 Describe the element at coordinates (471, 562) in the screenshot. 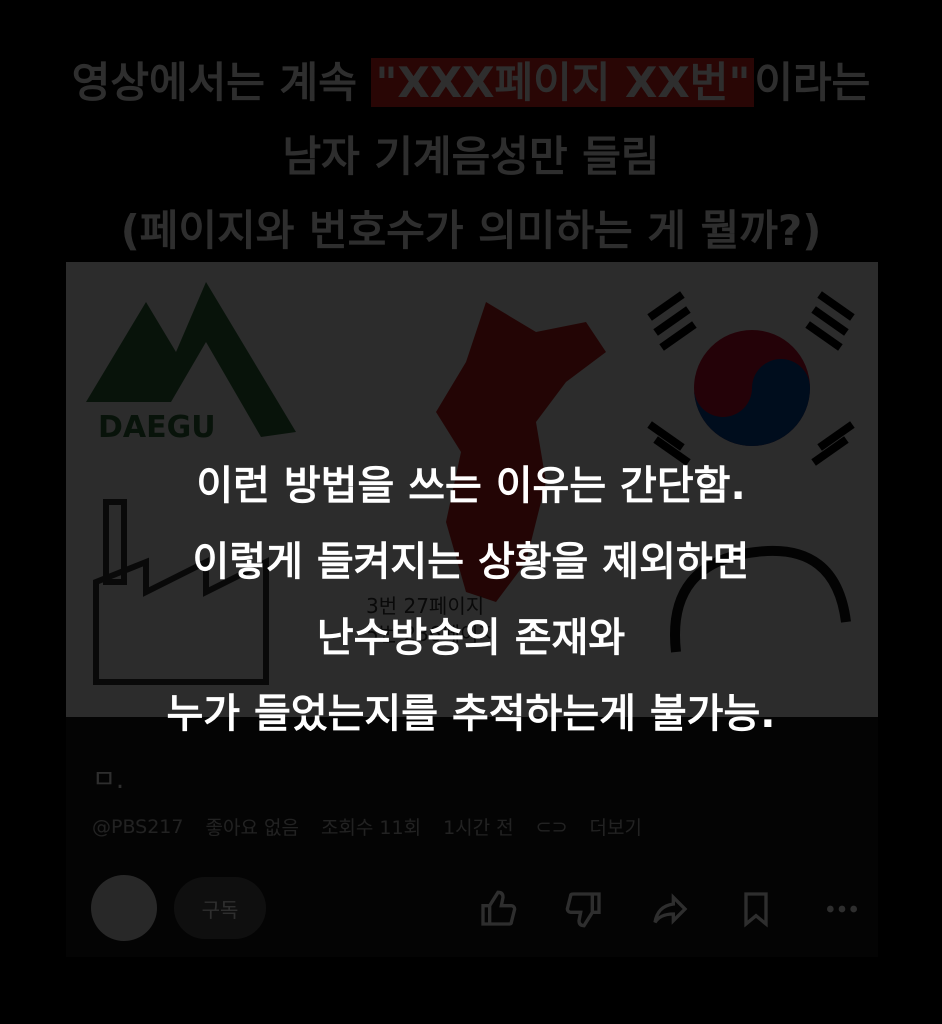

I see `caption-line-2: 이렇게 들켜지는 상황을 제외하면` at that location.